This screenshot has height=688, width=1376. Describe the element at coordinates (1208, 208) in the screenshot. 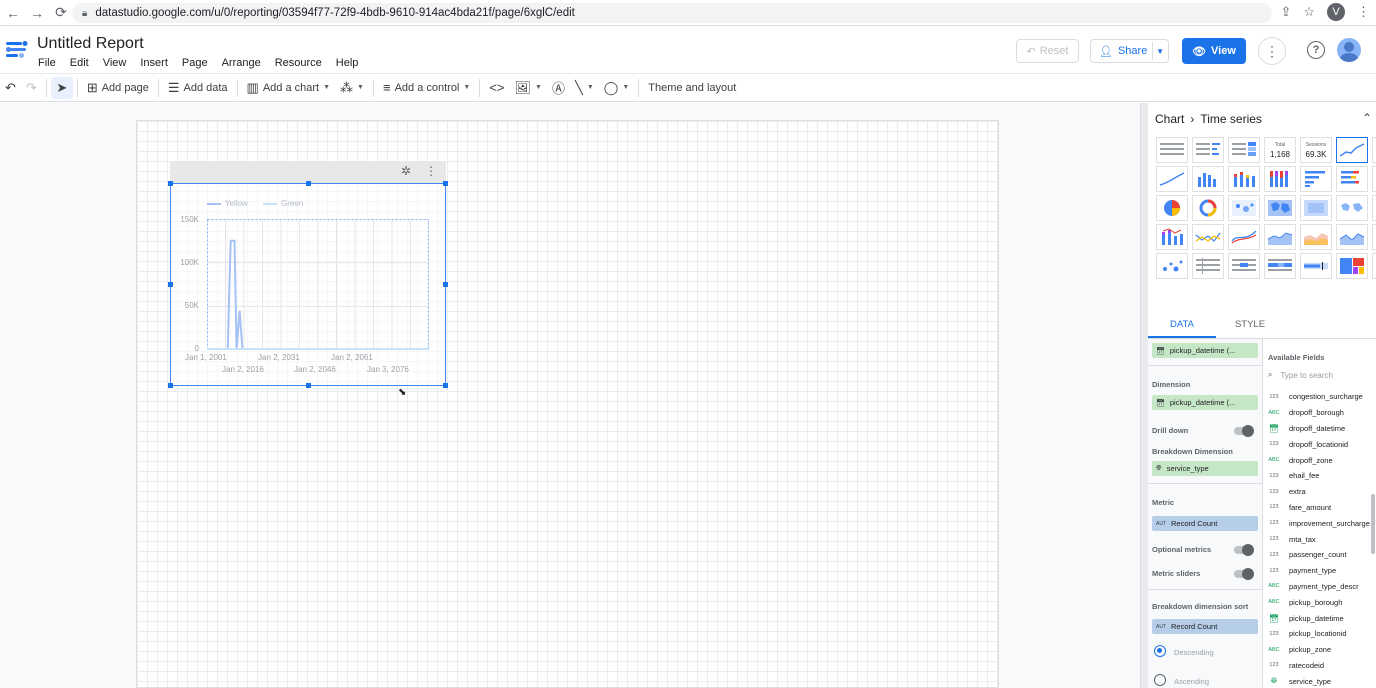

I see `chart-type-donut` at that location.